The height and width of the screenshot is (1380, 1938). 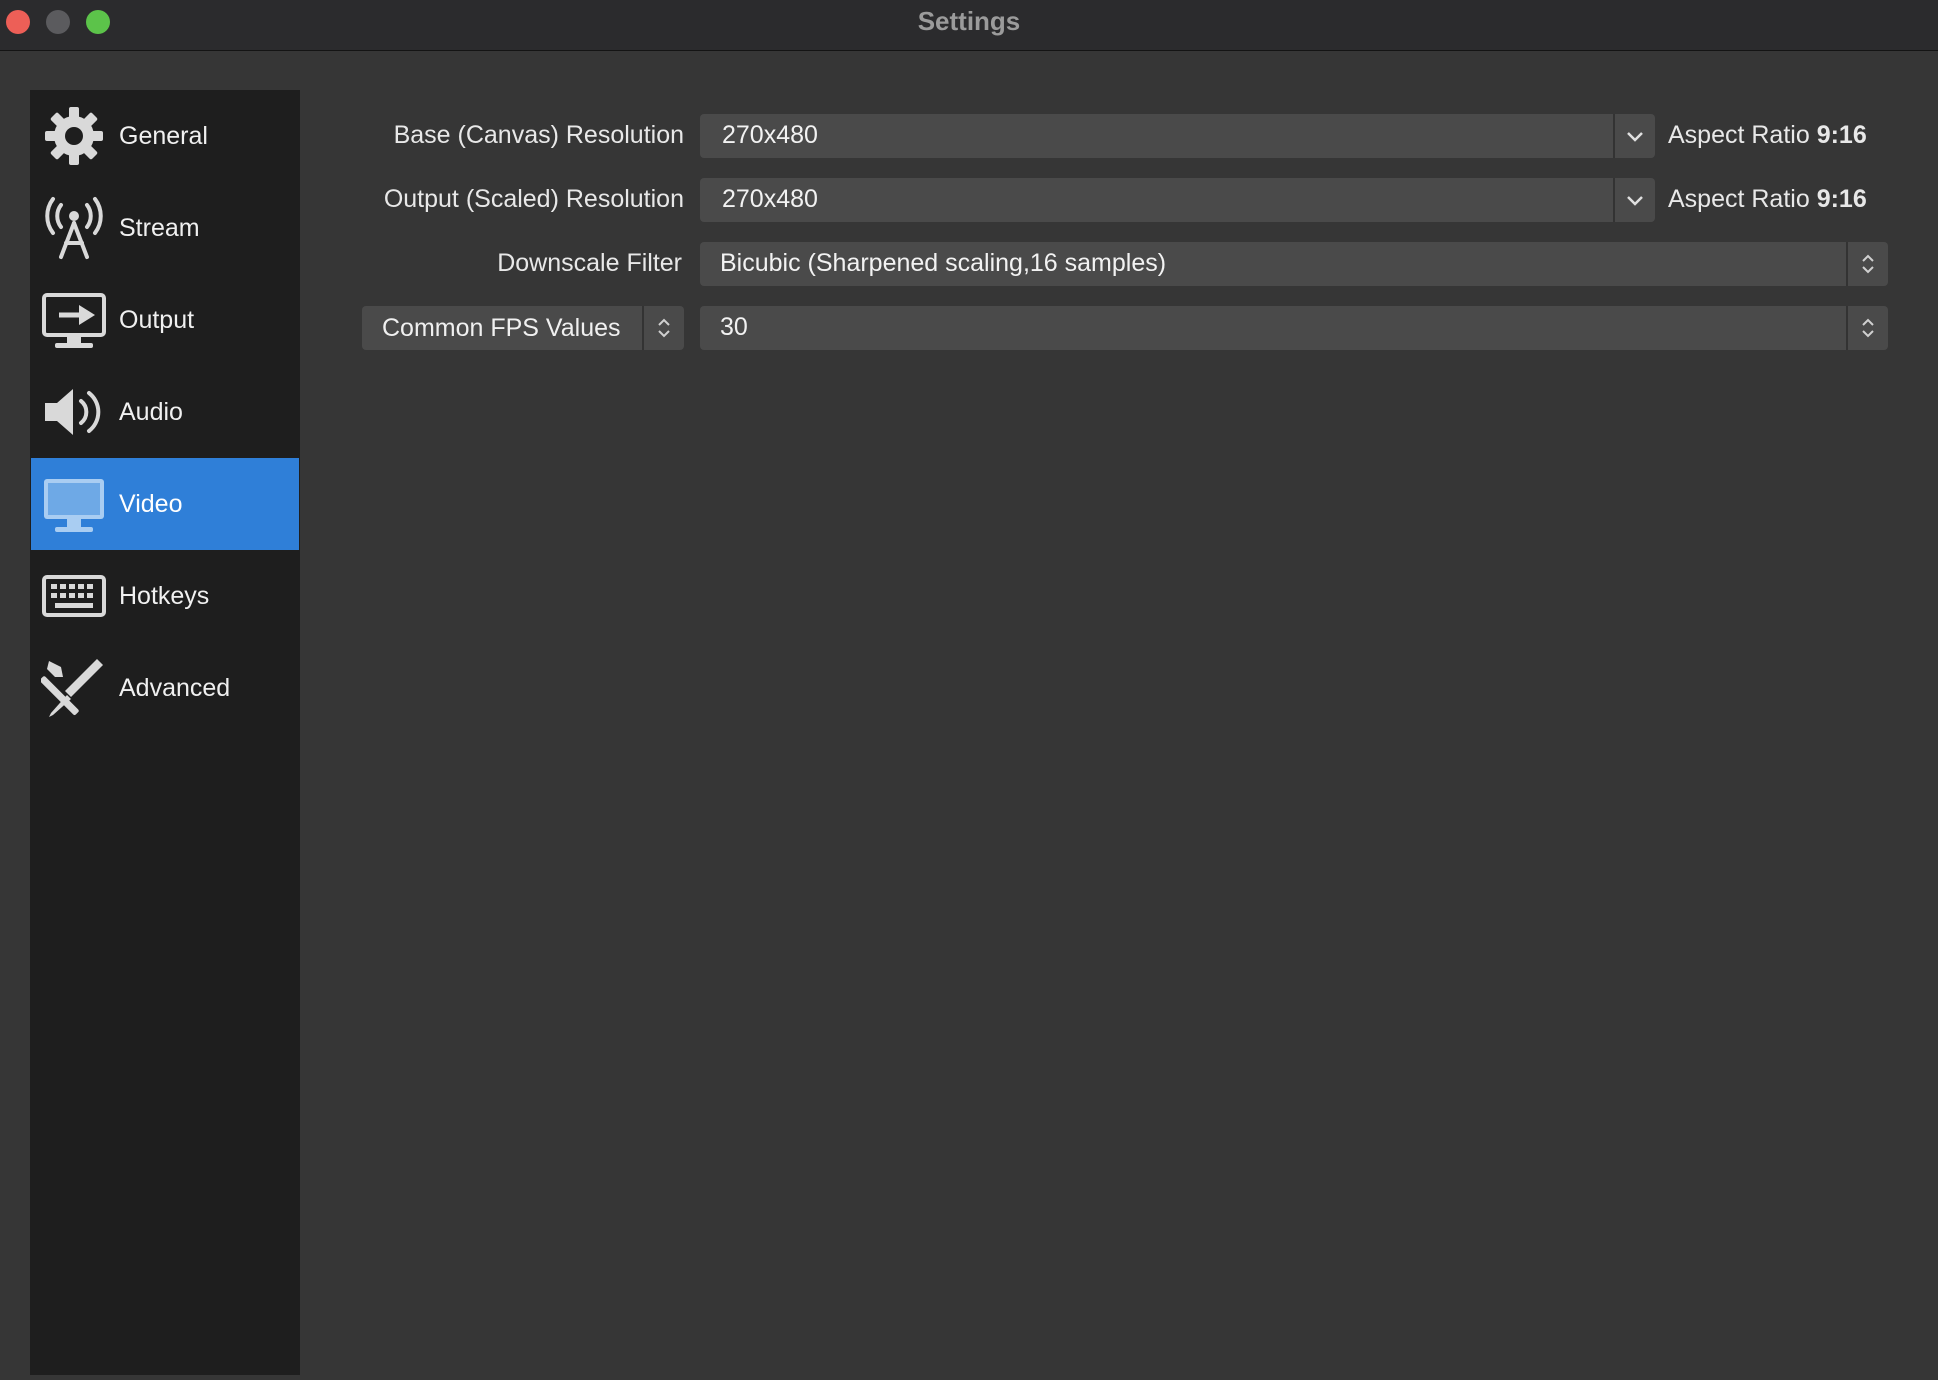 I want to click on sidebar-item-advanced: Advanced, so click(x=165, y=688).